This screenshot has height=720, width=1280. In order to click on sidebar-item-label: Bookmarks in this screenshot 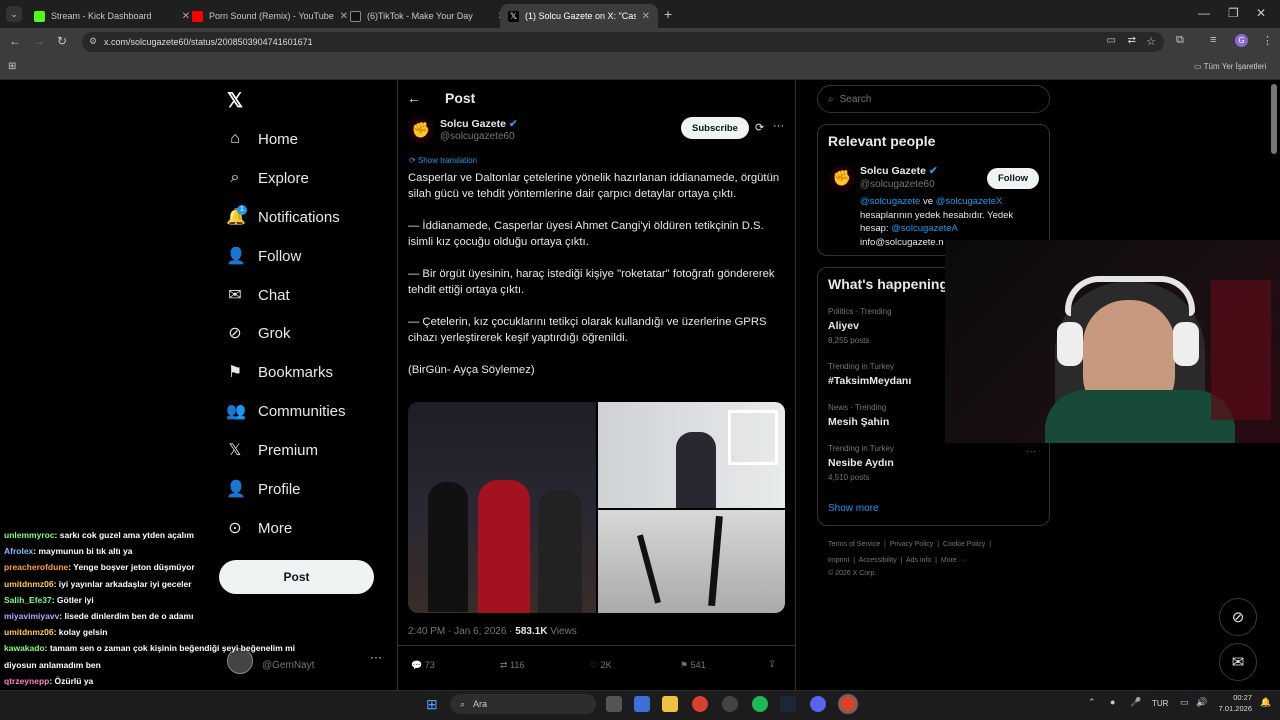, I will do `click(296, 372)`.